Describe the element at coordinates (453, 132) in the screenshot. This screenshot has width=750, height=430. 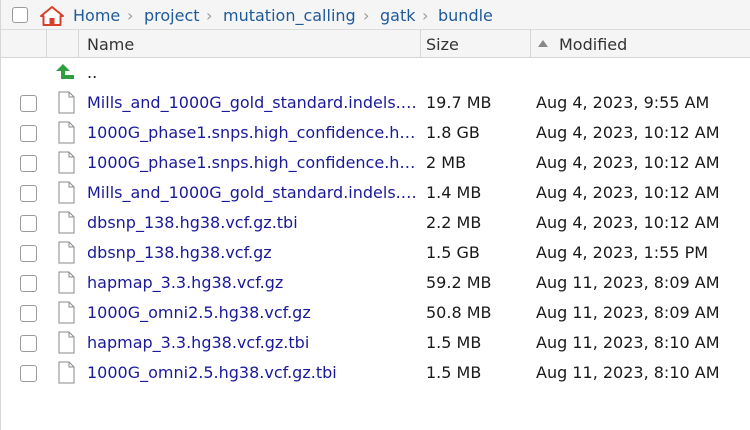
I see `file-size: 1.8 GB` at that location.